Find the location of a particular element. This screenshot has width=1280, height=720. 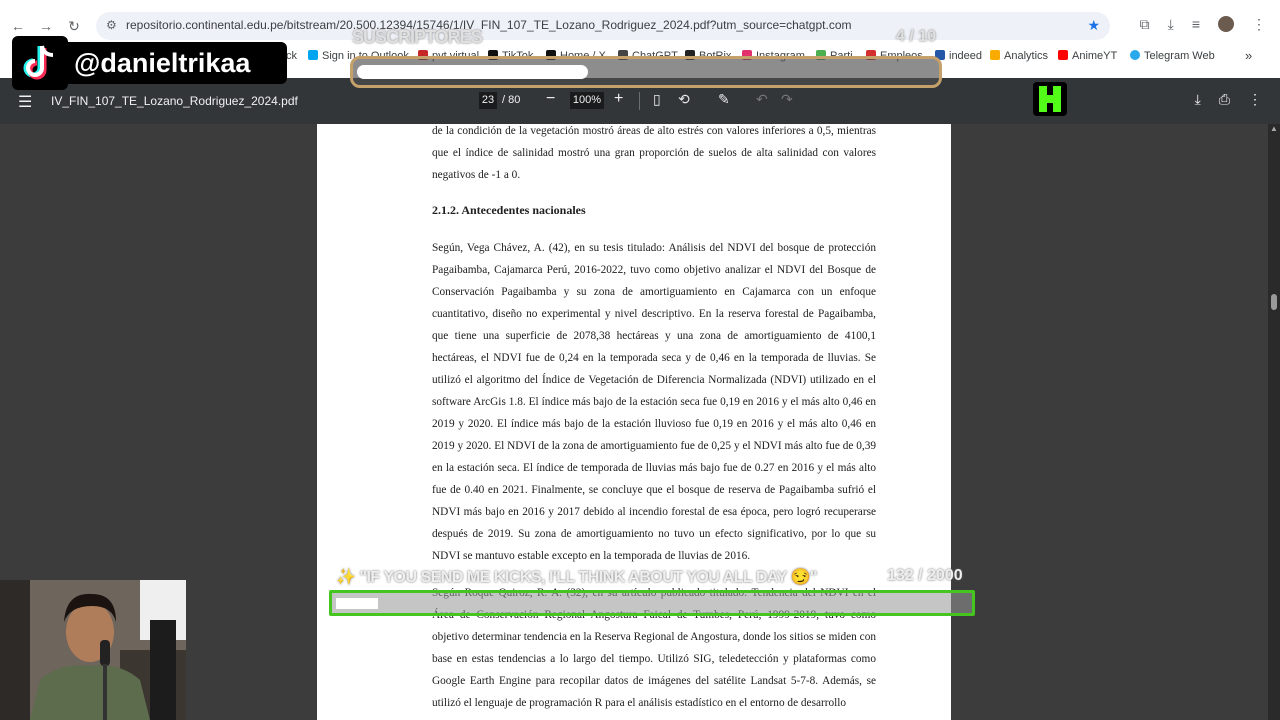

viewer-scrollbar: ▲ is located at coordinates (1274, 422).